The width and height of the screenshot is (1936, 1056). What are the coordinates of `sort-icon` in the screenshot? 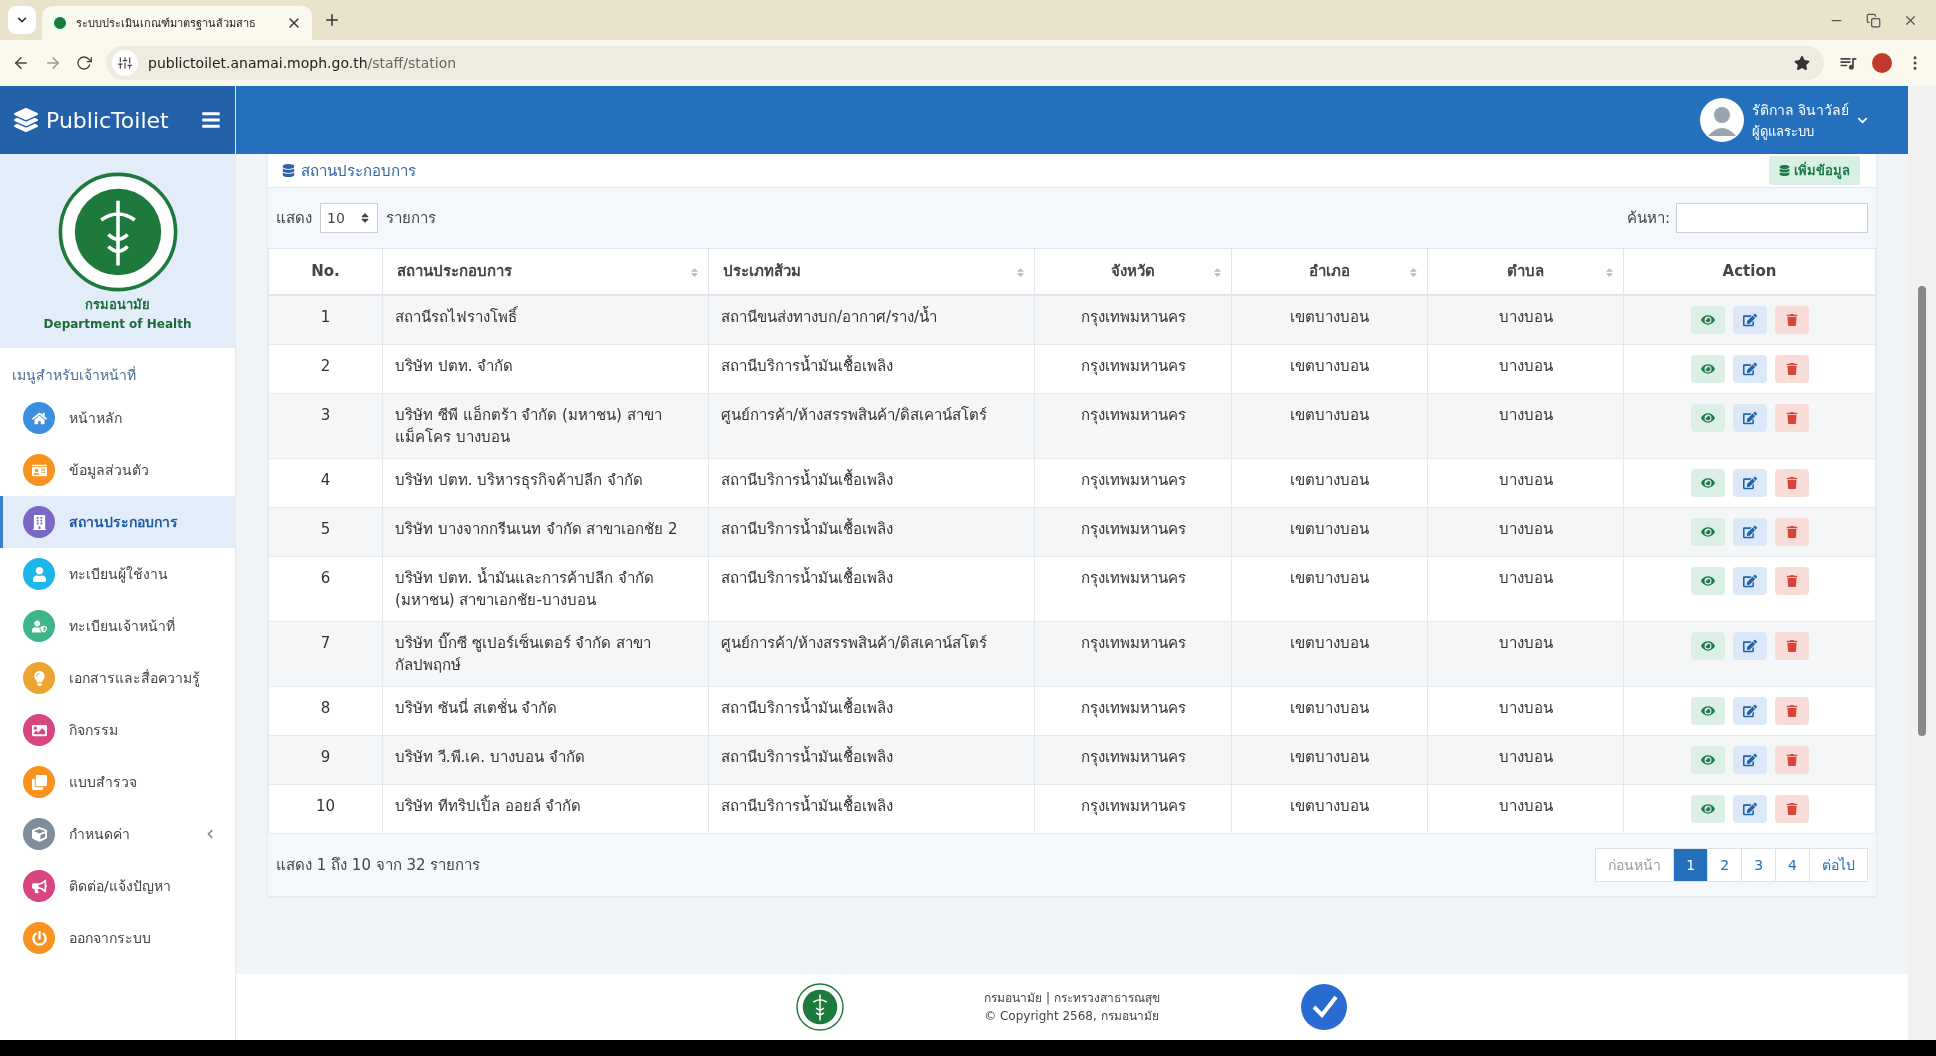 It's located at (365, 218).